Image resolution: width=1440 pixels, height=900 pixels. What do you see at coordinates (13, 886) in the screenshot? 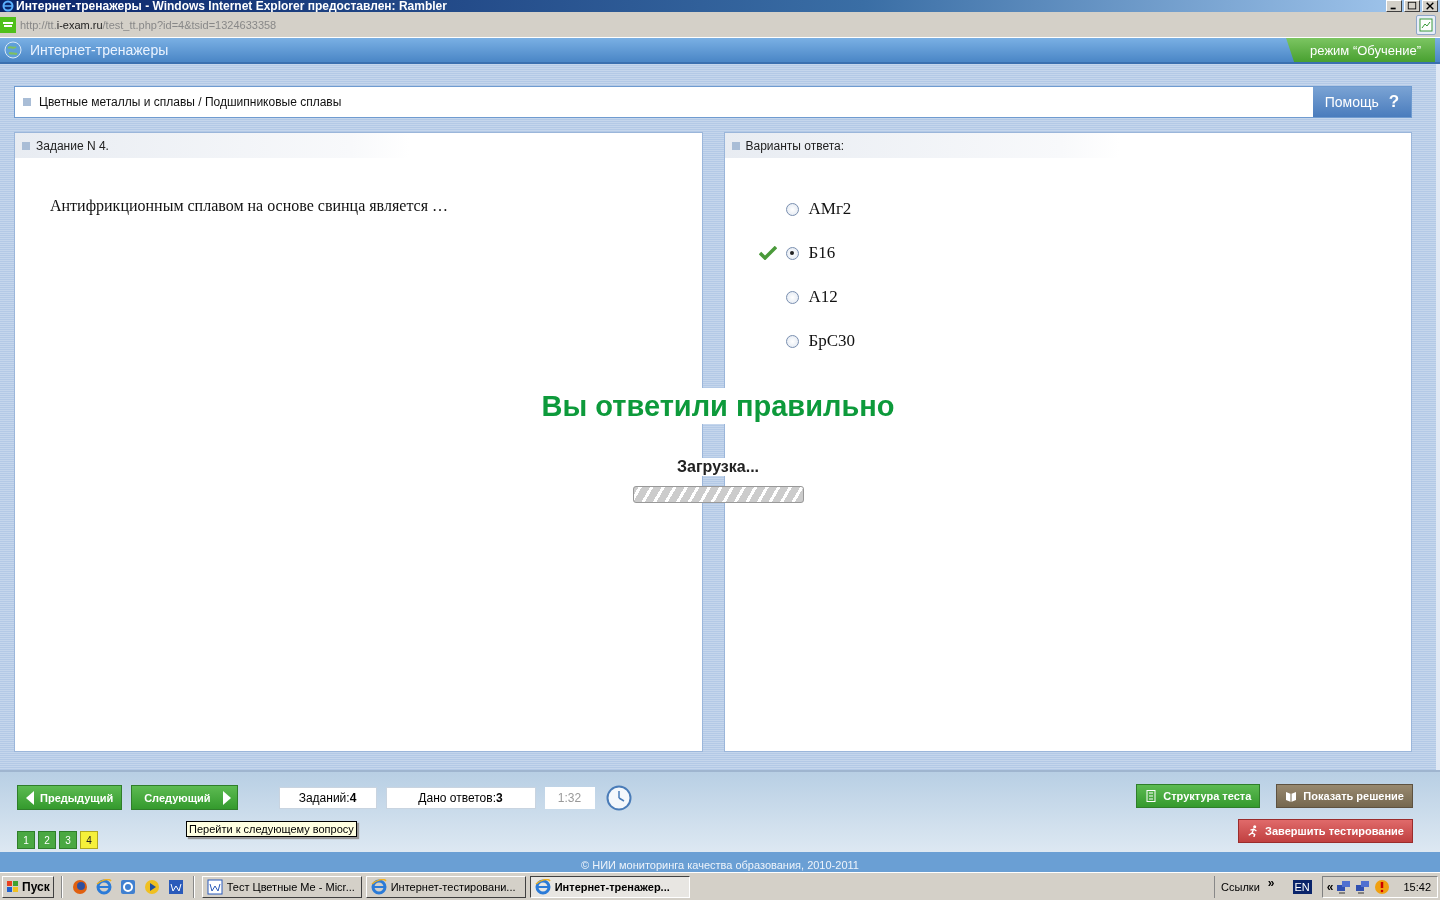
I see `windows-logo-icon` at bounding box center [13, 886].